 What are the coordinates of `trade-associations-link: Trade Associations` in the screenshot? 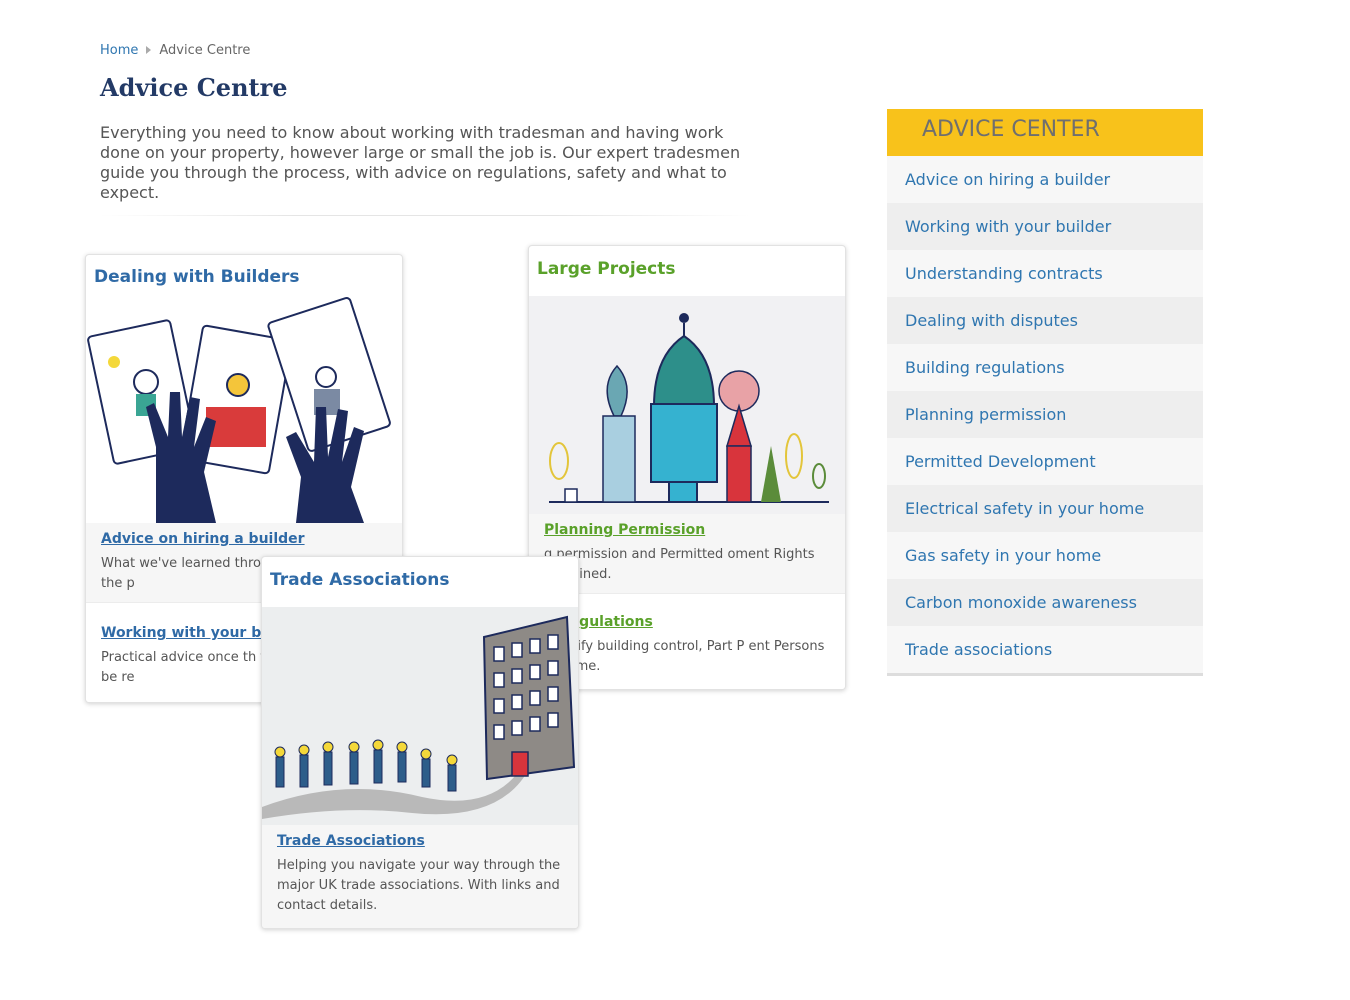 It's located at (420, 841).